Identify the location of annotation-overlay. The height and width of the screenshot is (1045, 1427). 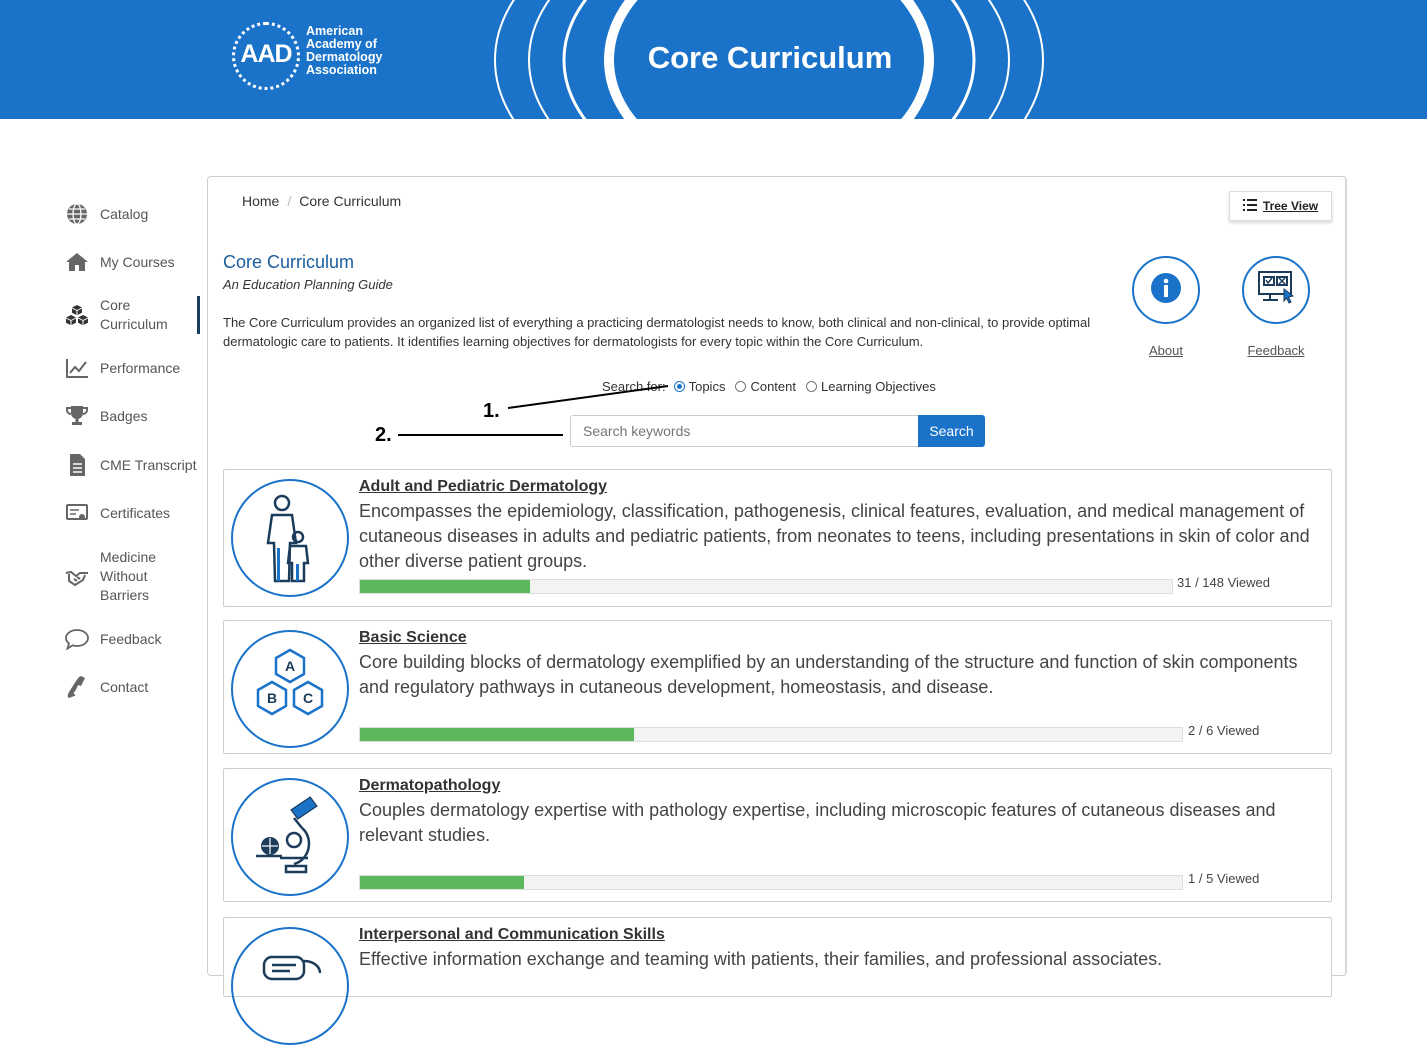
(533, 410).